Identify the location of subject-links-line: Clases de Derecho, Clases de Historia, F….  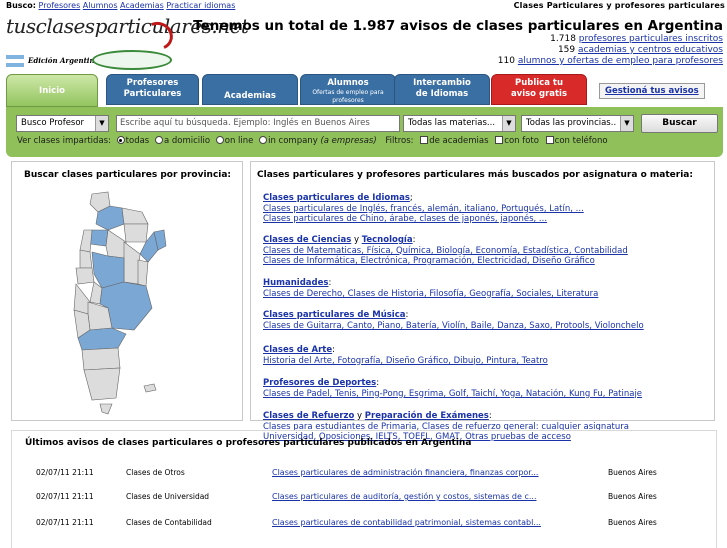
(488, 294).